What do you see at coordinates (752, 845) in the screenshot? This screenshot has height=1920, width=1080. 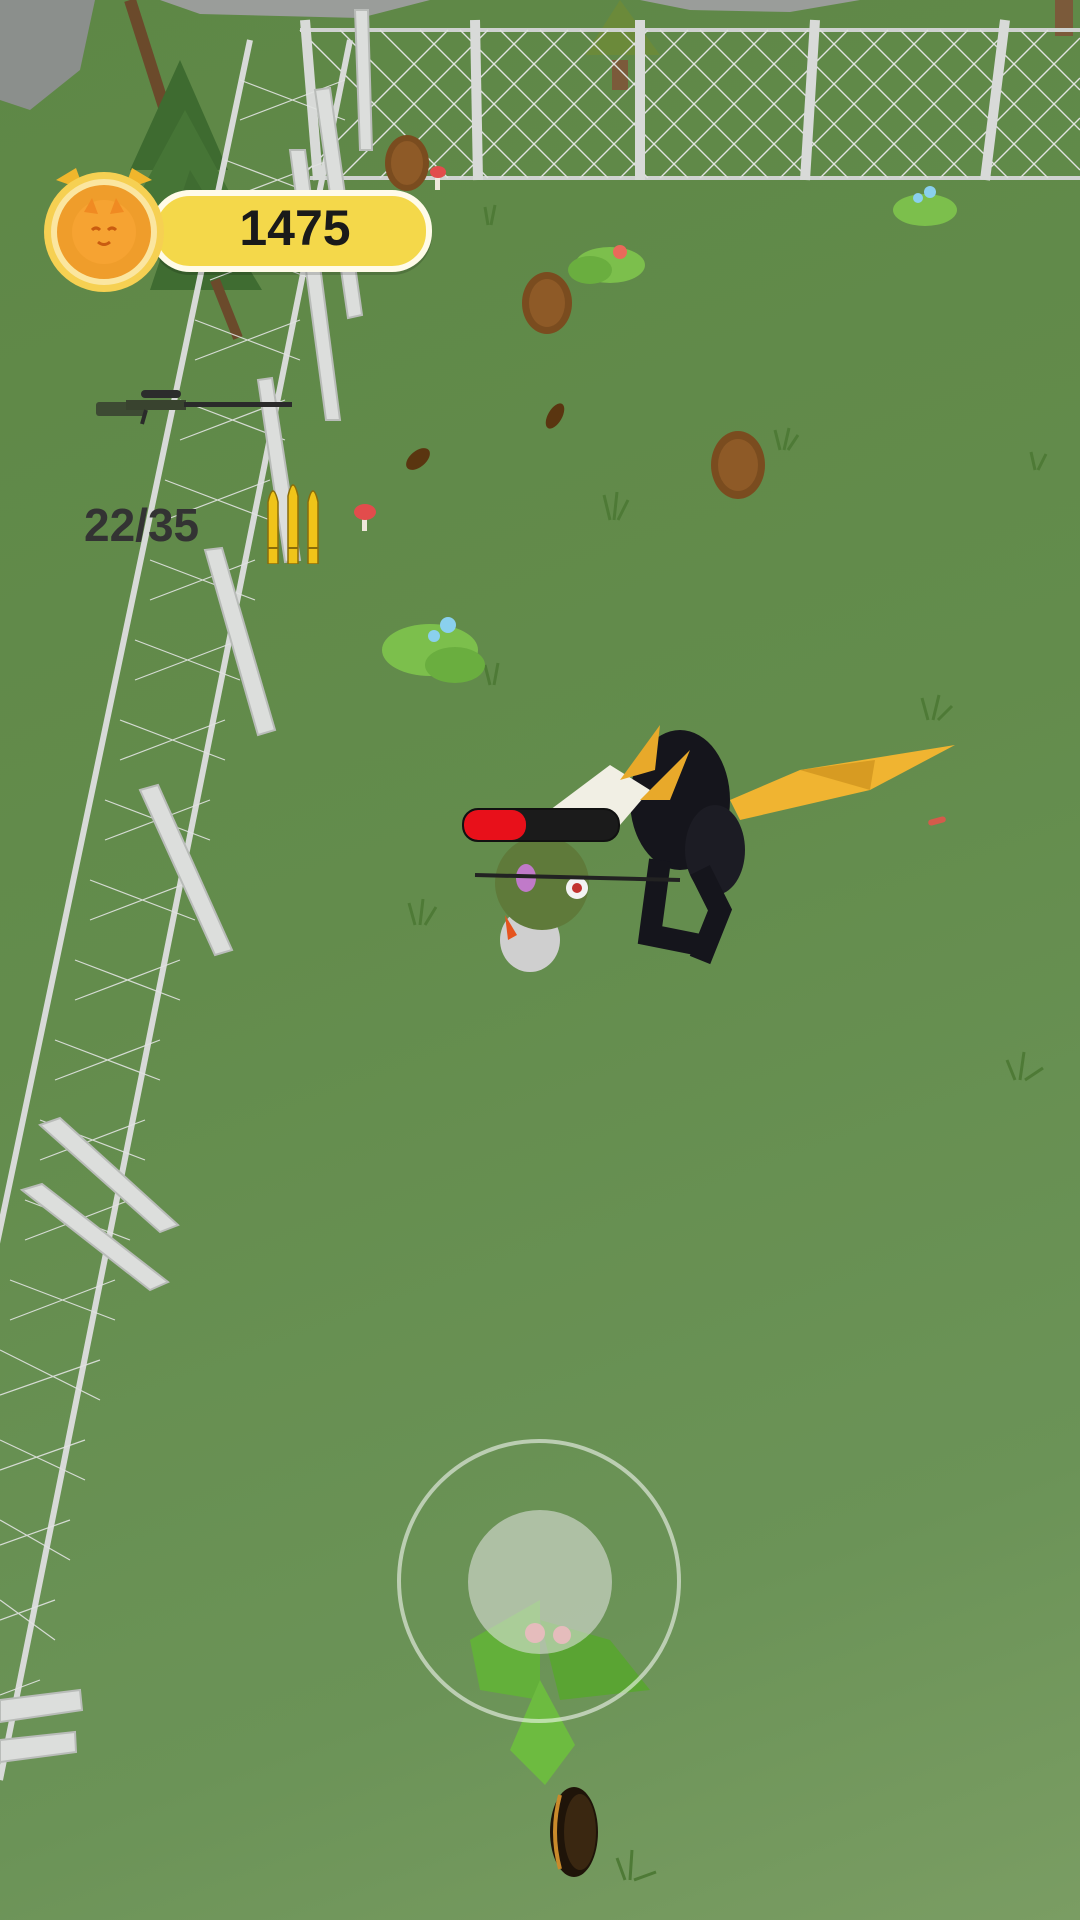 I see `enemy-monster` at bounding box center [752, 845].